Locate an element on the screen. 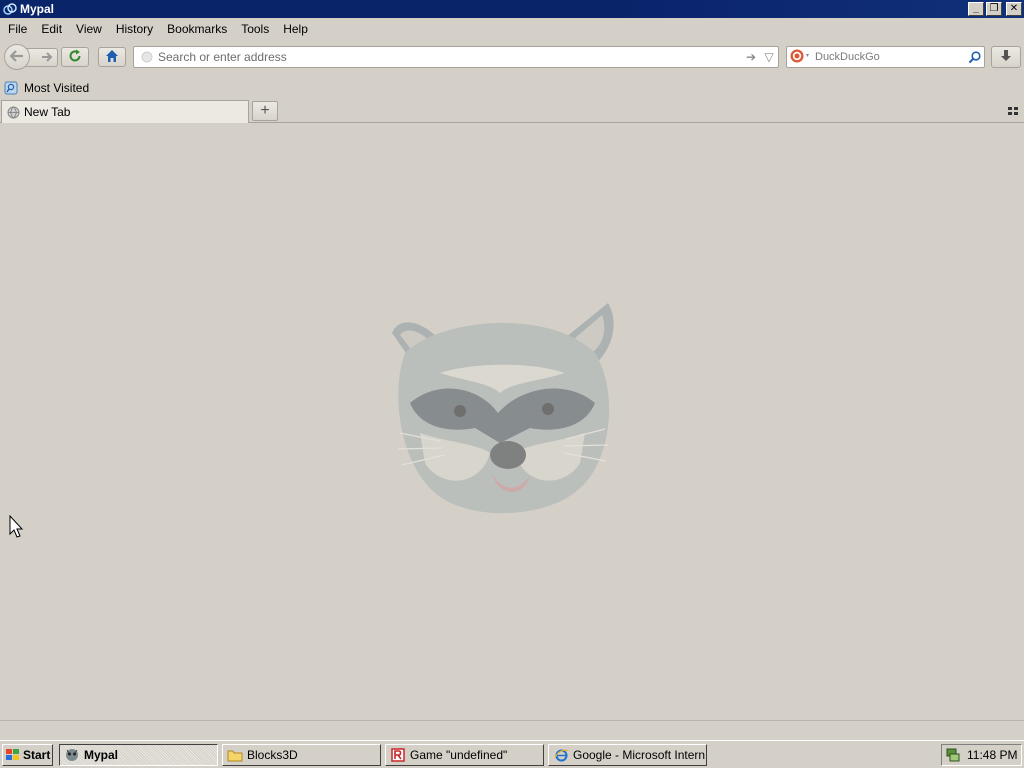 The width and height of the screenshot is (1024, 768). search-magnifier-icon is located at coordinates (974, 57).